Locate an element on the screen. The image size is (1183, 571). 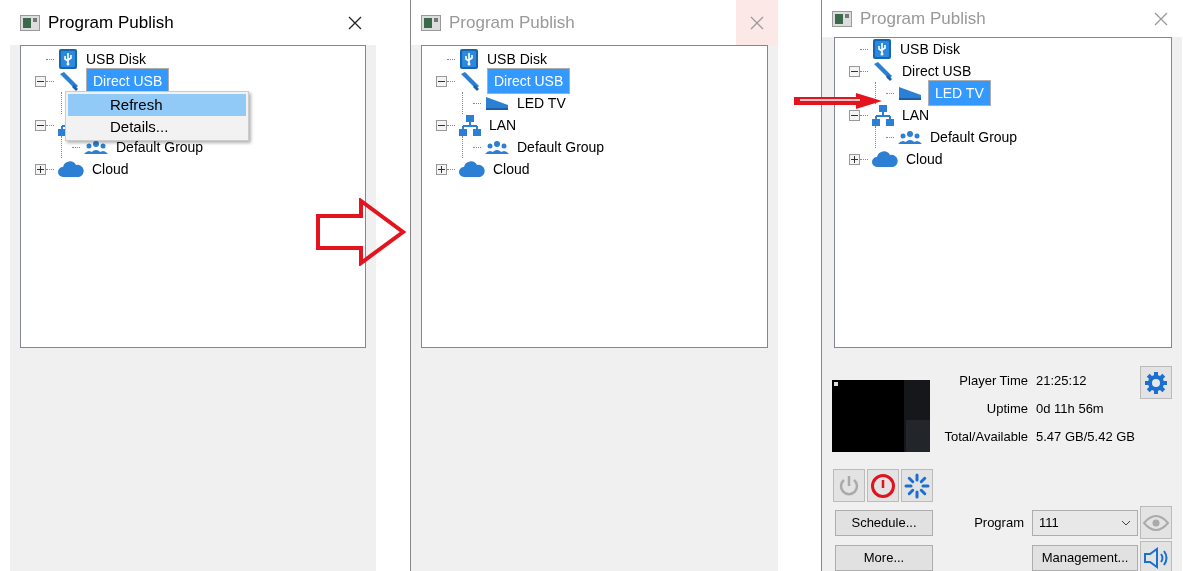
tree-item: Direct USB is located at coordinates (937, 71).